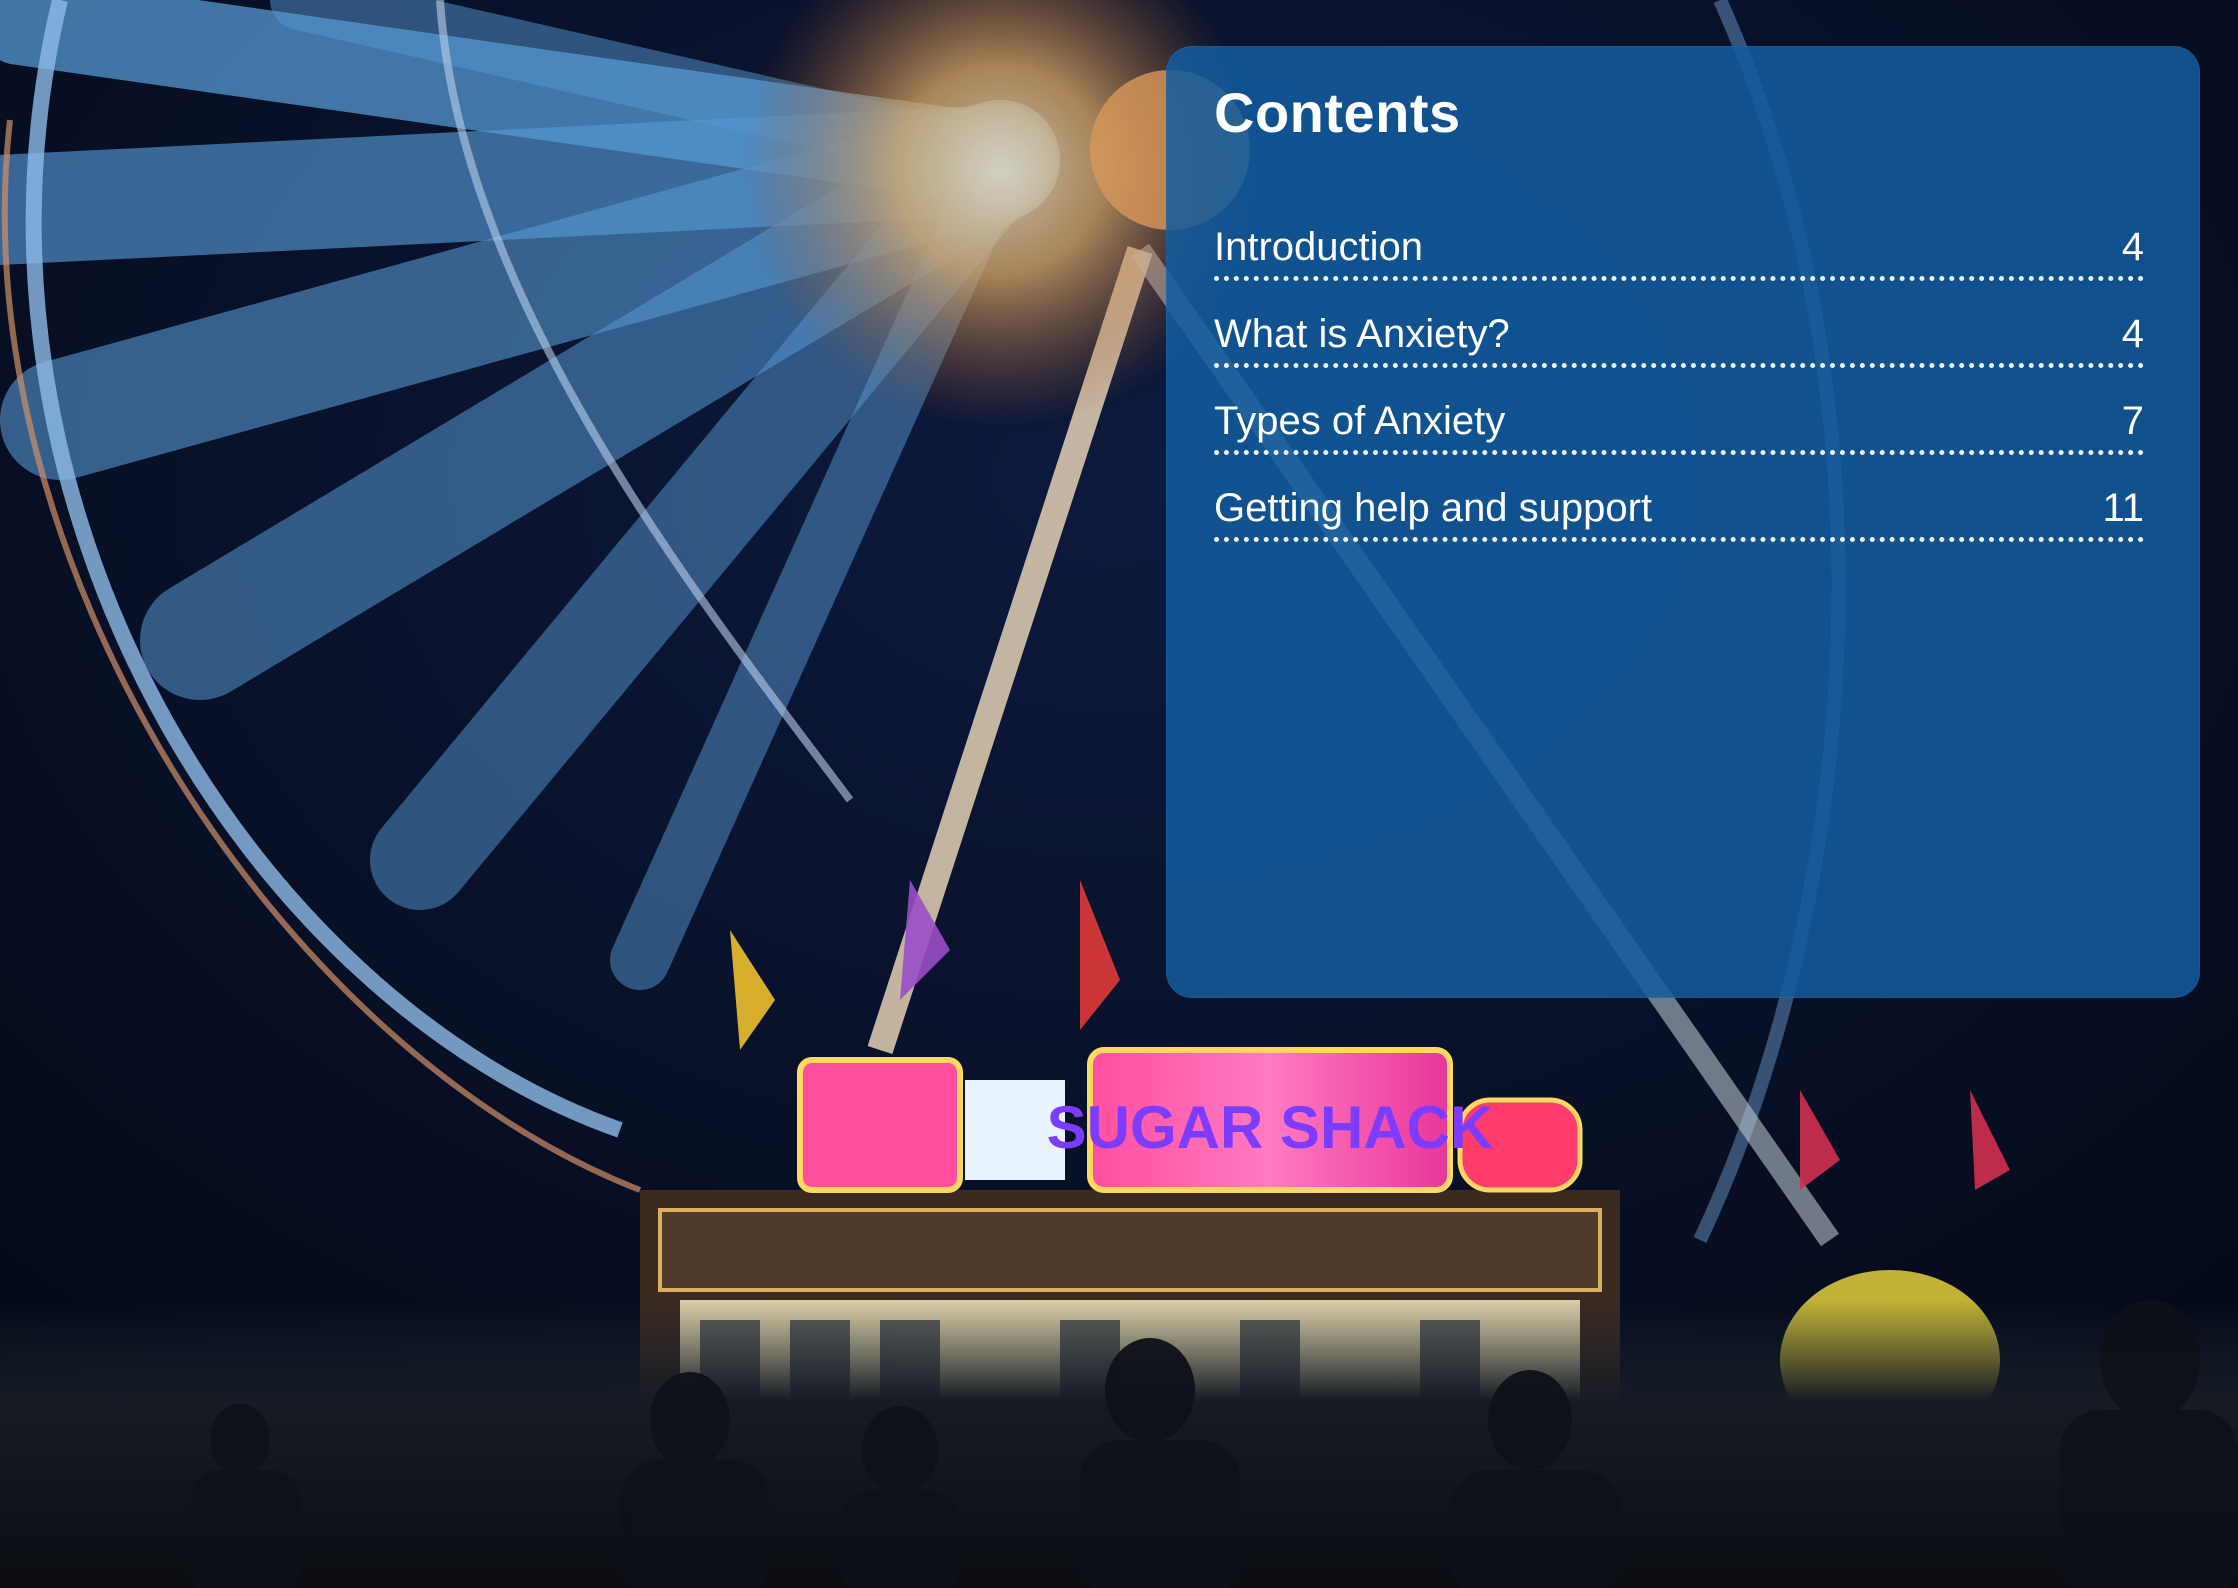  I want to click on toc-entry-getting-help: Getting help and support 11, so click(1679, 507).